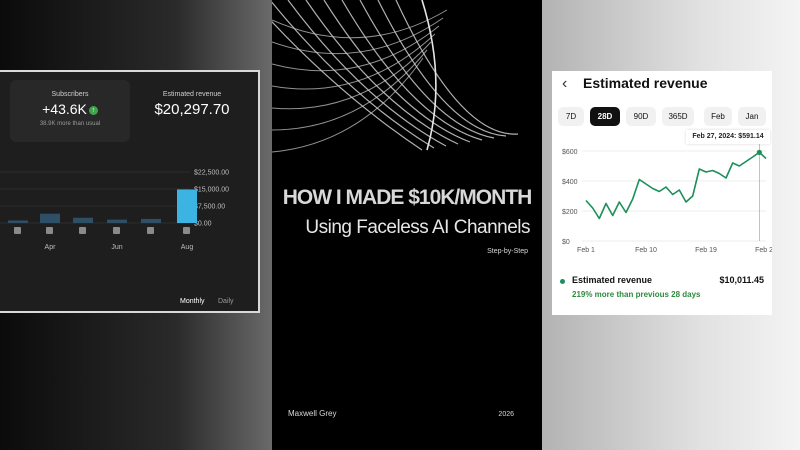 This screenshot has height=450, width=800. What do you see at coordinates (211, 190) in the screenshot?
I see `y-tick-label: $15,000.00` at bounding box center [211, 190].